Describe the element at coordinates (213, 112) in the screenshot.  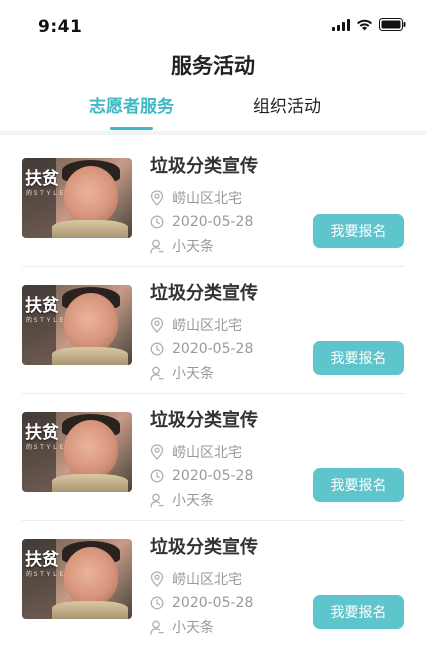
I see `tab-bar: 志愿者服务 组织活动` at that location.